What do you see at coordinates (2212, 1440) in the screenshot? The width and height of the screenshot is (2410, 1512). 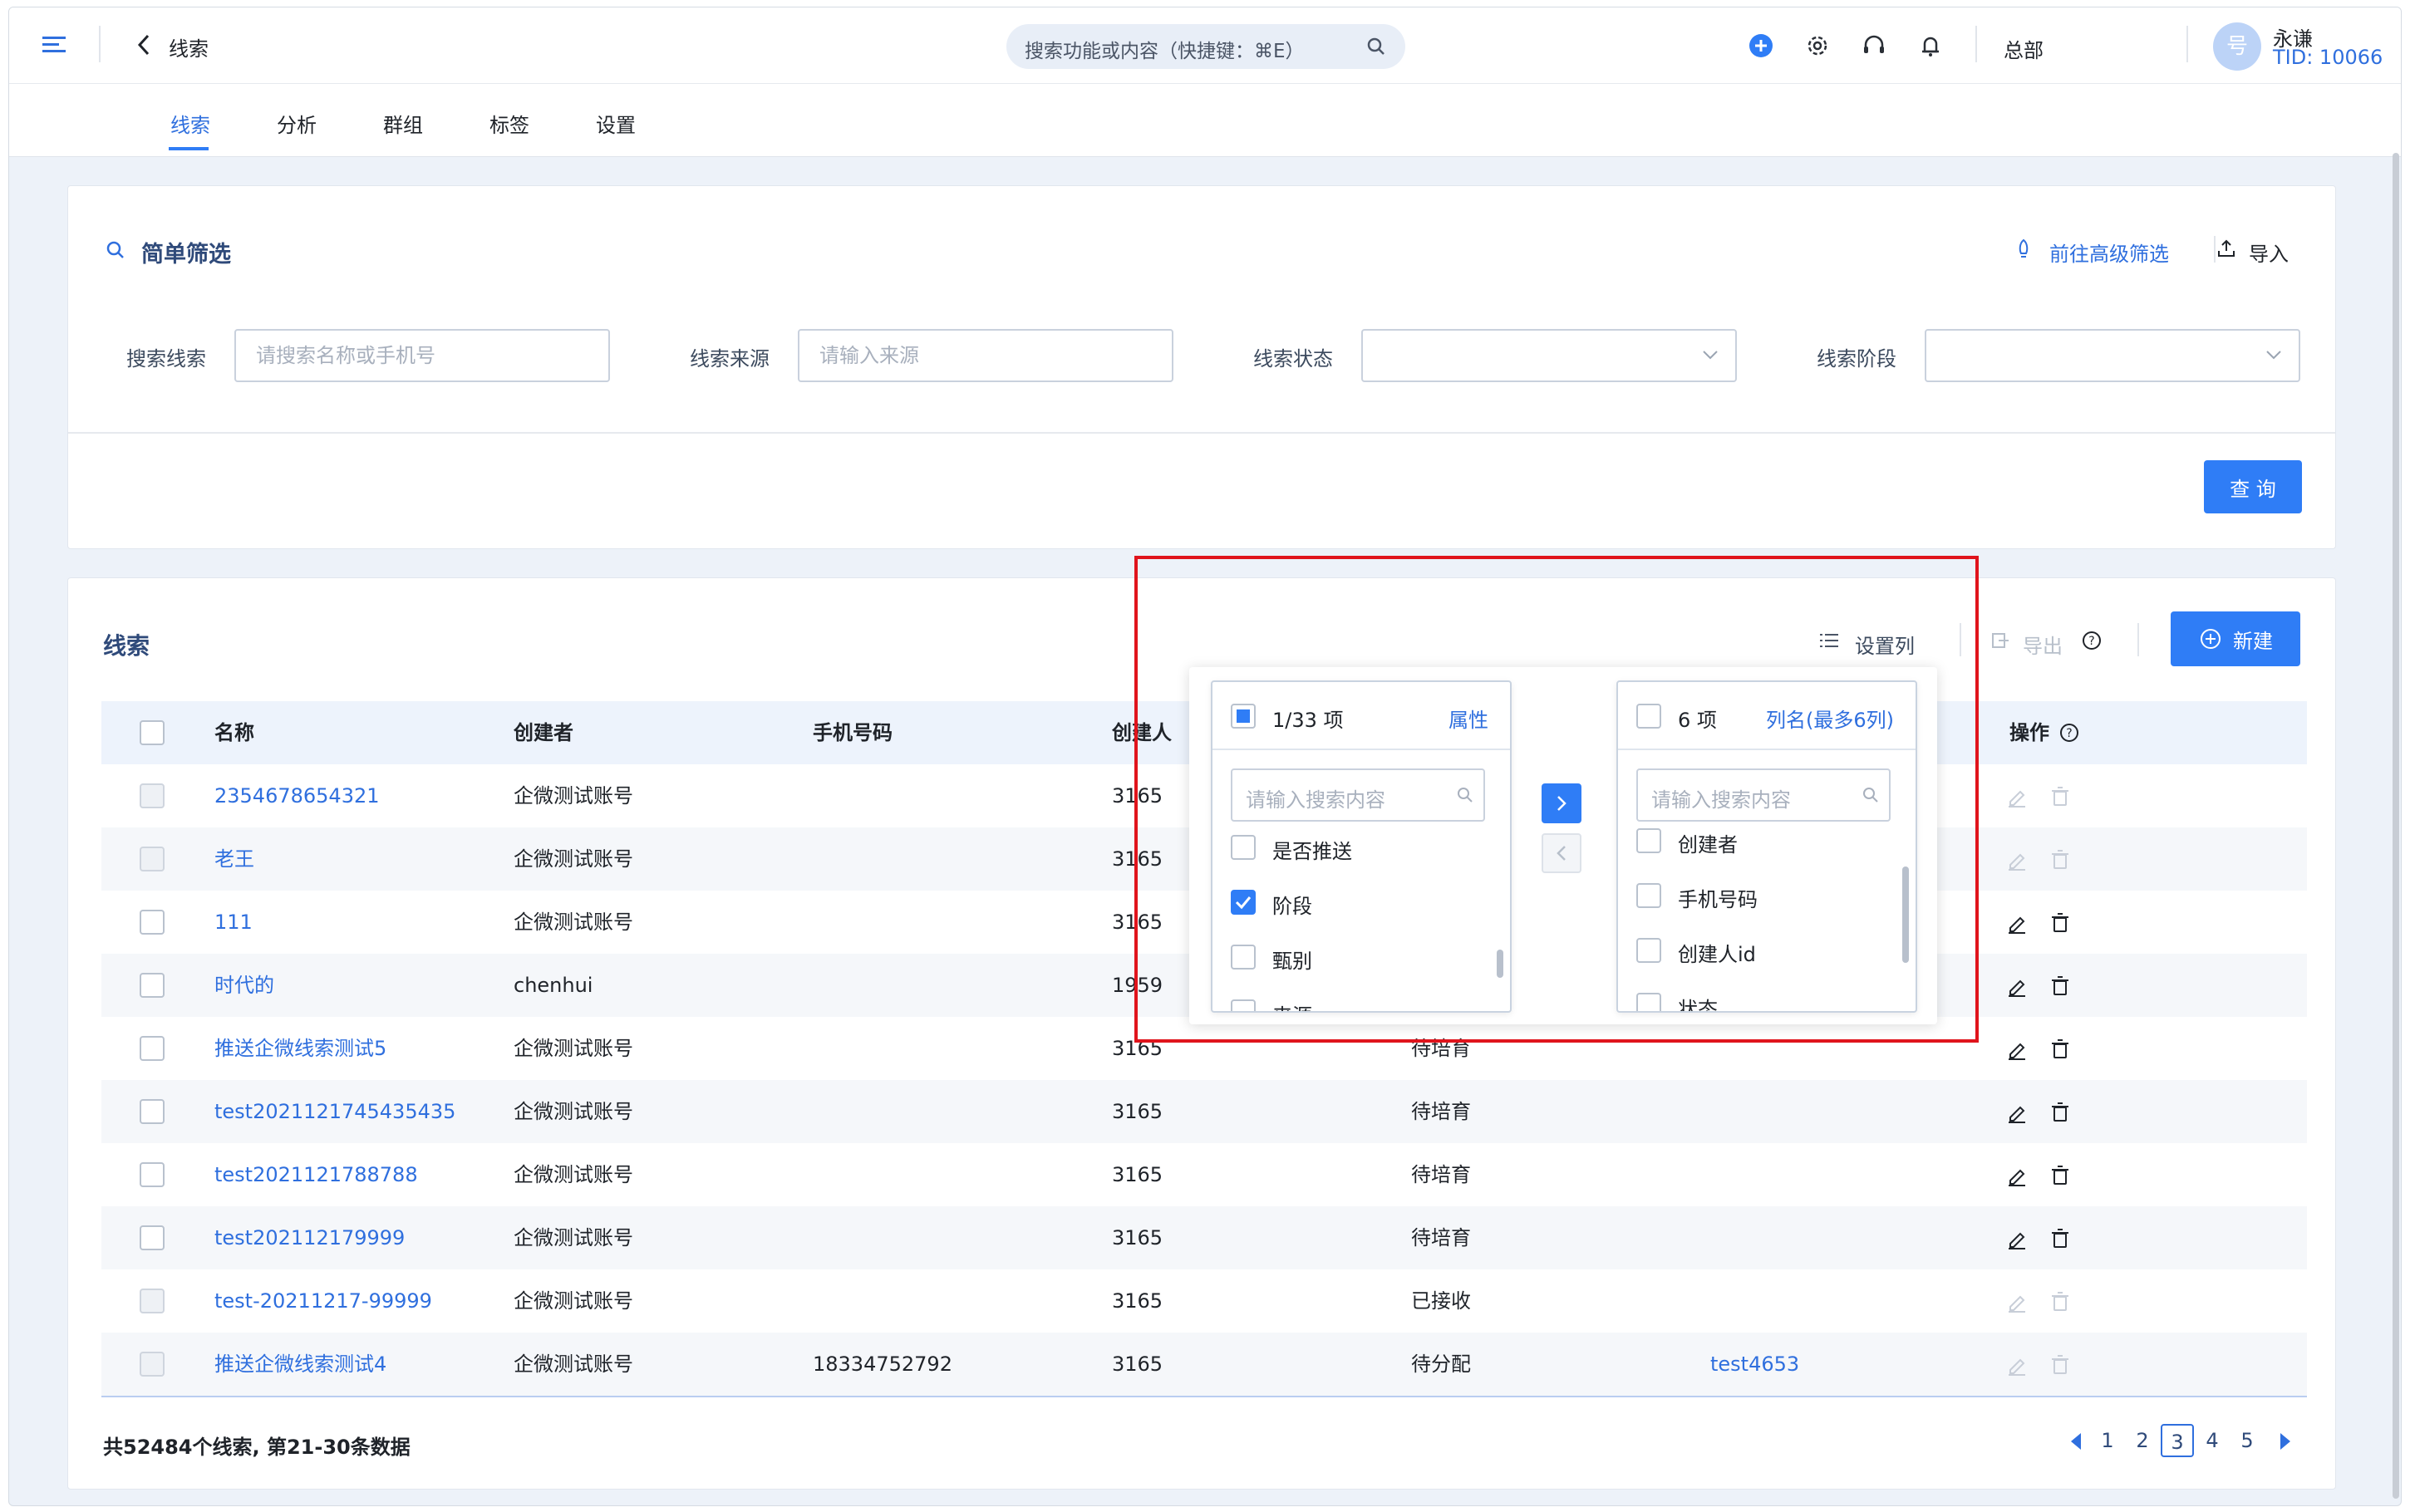 I see `page-4: 4` at bounding box center [2212, 1440].